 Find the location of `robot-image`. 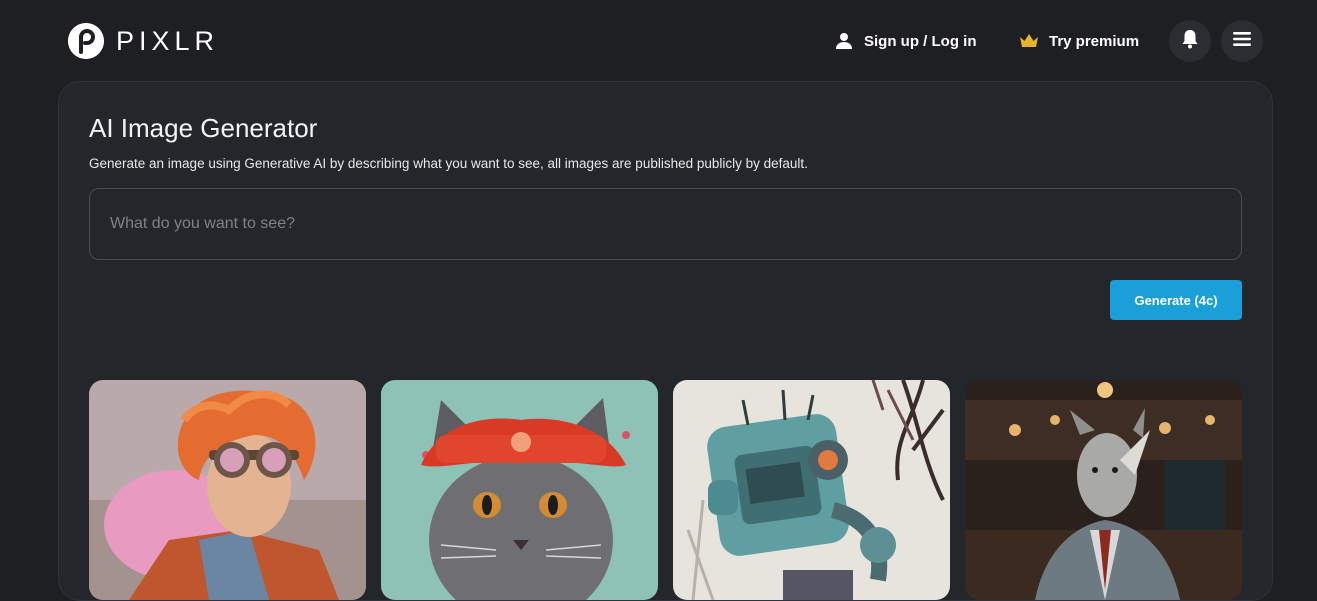

robot-image is located at coordinates (811, 490).